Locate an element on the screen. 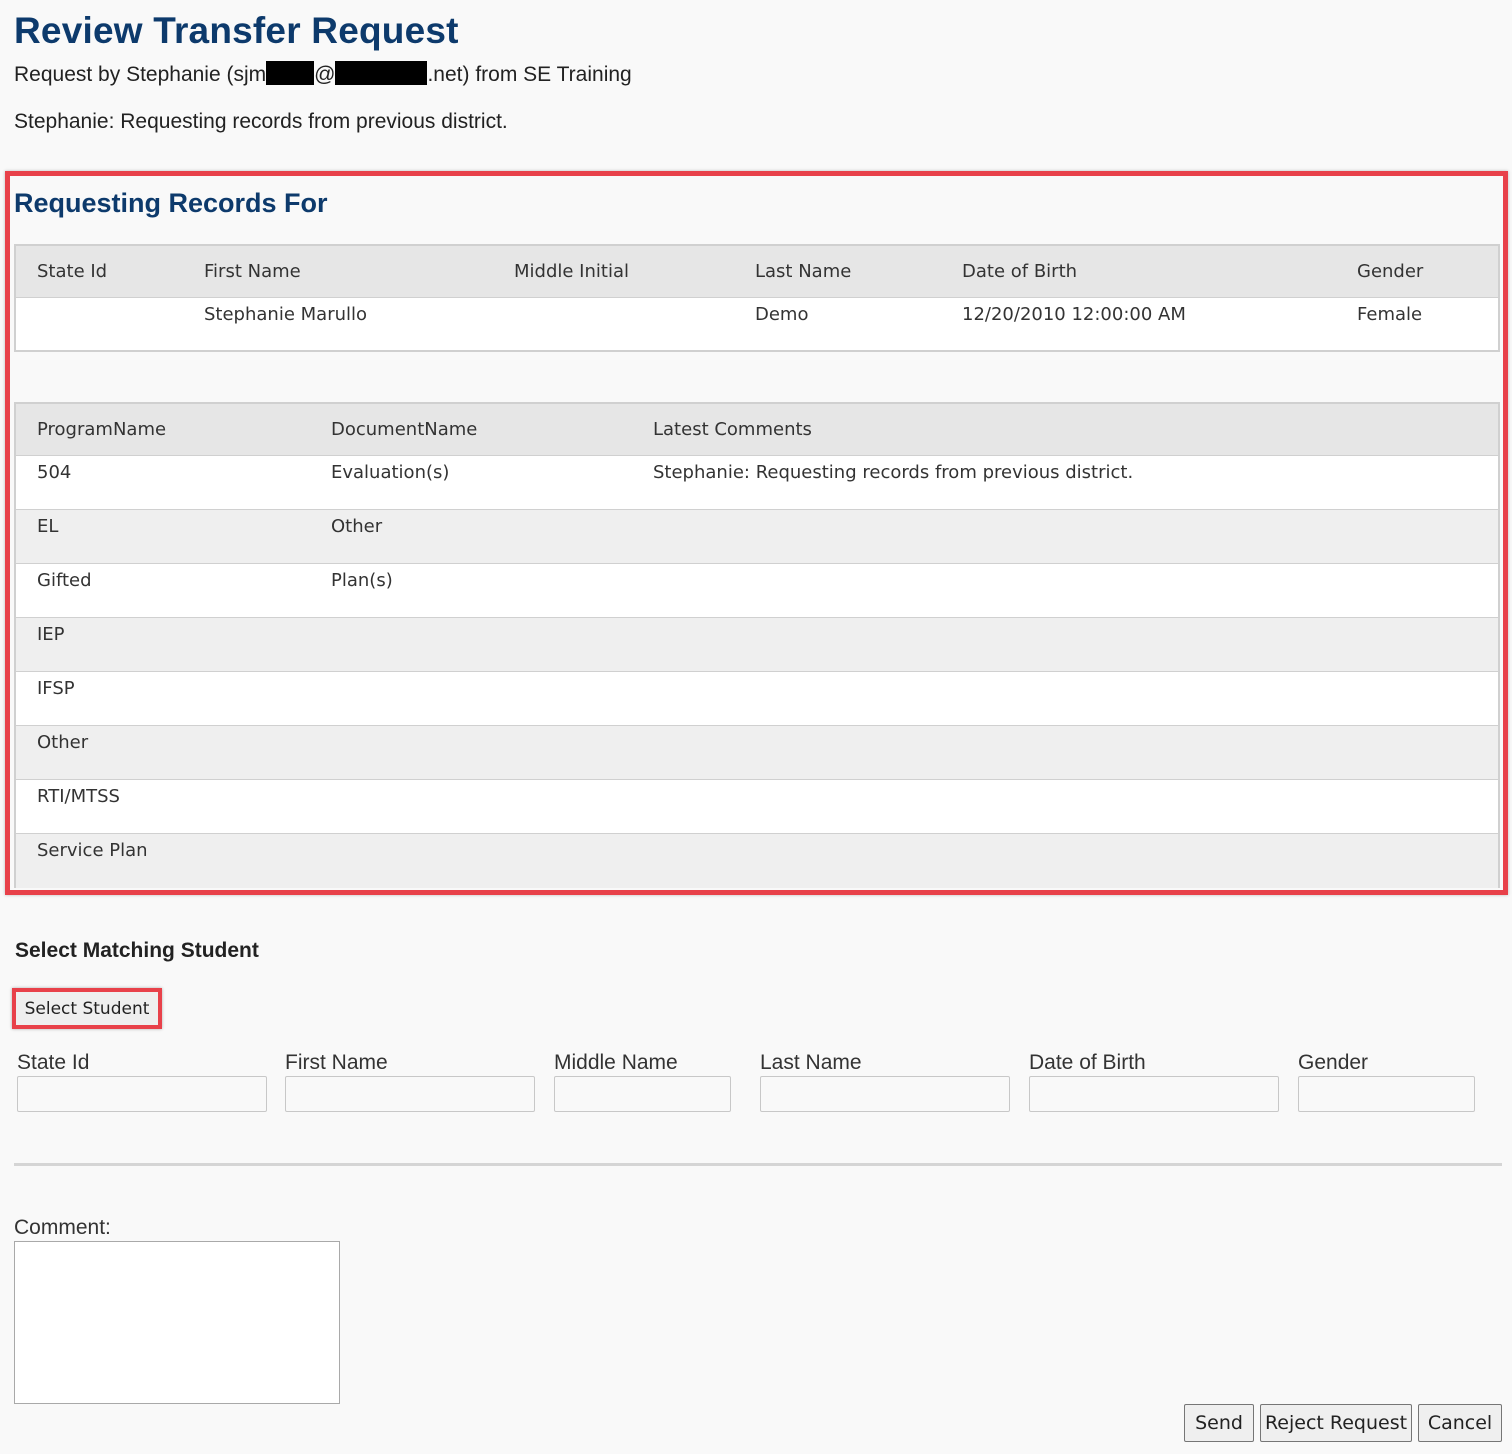  table-header-row: ProgramName DocumentName Latest Comments is located at coordinates (757, 430).